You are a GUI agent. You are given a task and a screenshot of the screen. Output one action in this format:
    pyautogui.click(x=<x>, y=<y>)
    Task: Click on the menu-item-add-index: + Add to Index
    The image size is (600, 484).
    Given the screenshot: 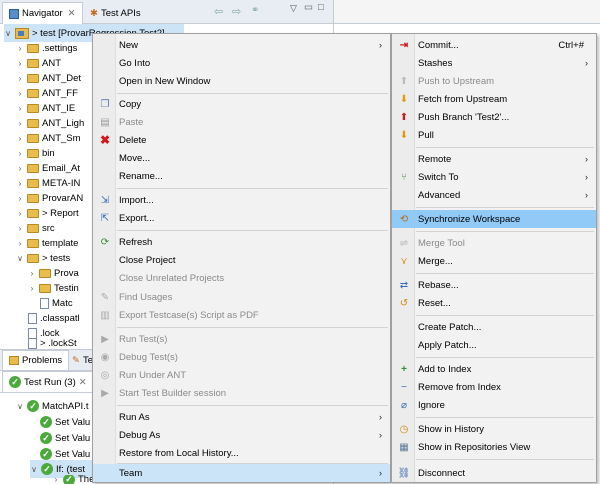 What is the action you would take?
    pyautogui.click(x=494, y=369)
    